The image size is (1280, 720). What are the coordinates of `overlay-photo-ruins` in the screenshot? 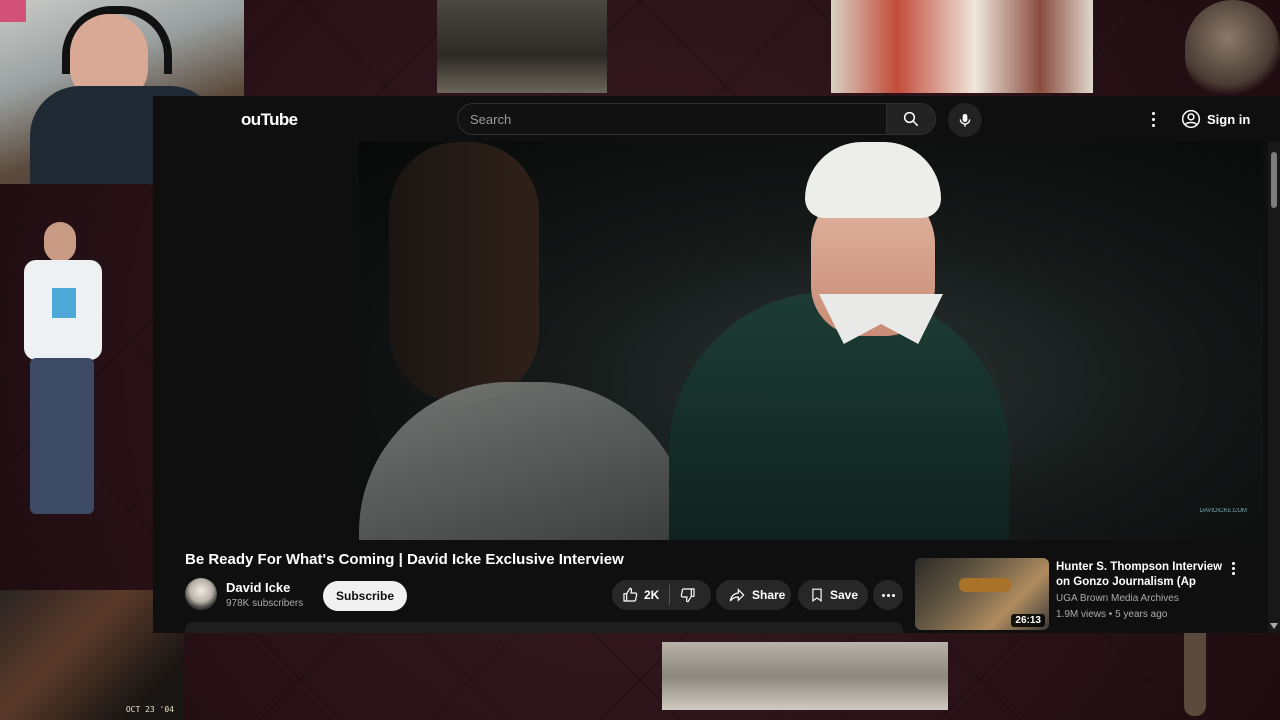 It's located at (805, 676).